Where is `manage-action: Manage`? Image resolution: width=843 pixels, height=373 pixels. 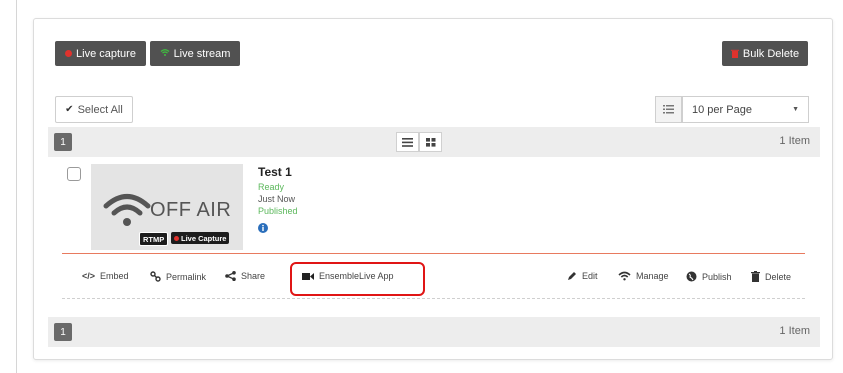 manage-action: Manage is located at coordinates (643, 276).